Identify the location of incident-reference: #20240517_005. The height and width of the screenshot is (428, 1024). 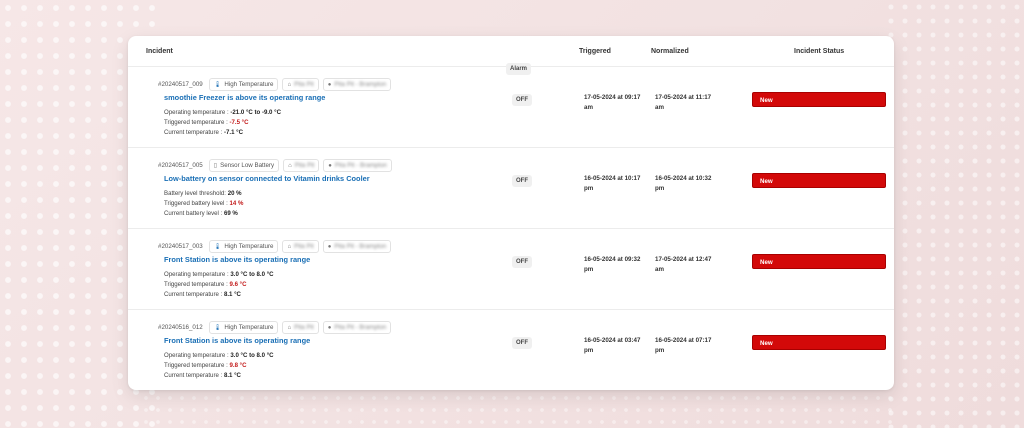
(180, 165).